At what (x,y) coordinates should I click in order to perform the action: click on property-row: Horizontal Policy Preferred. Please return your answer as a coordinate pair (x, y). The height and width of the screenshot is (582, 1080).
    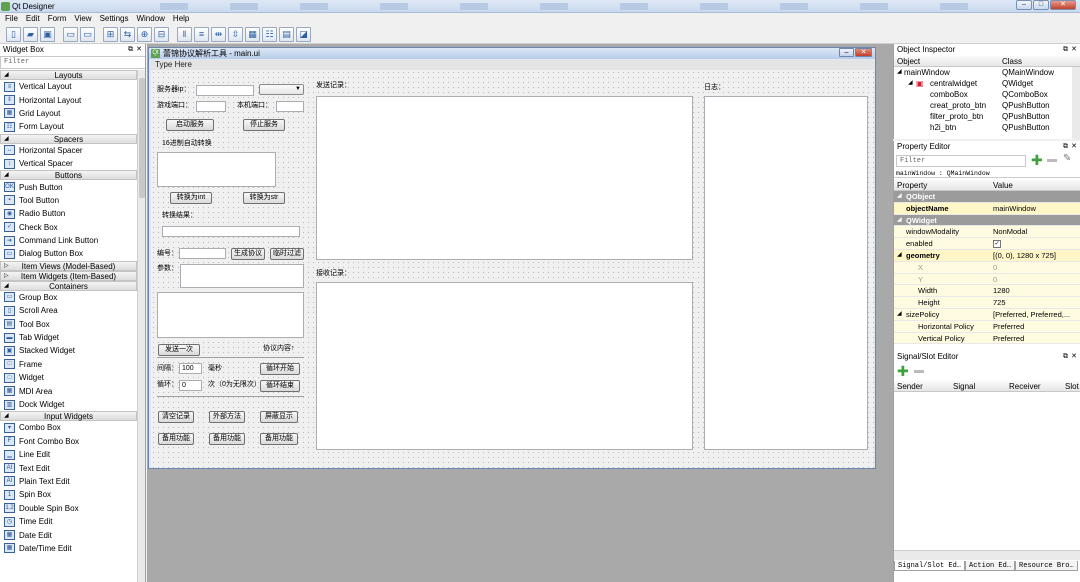
    Looking at the image, I should click on (987, 326).